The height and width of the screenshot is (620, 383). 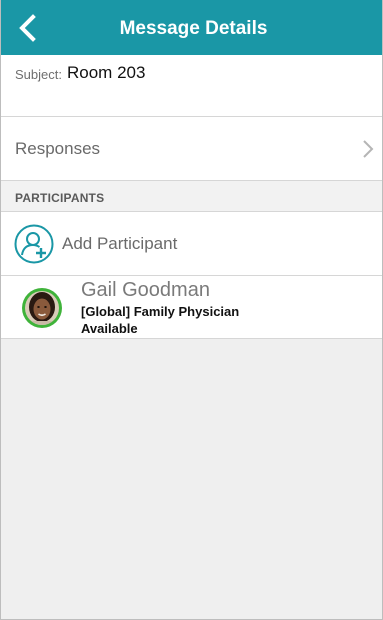 I want to click on header-bar: Message Details, so click(x=191, y=27).